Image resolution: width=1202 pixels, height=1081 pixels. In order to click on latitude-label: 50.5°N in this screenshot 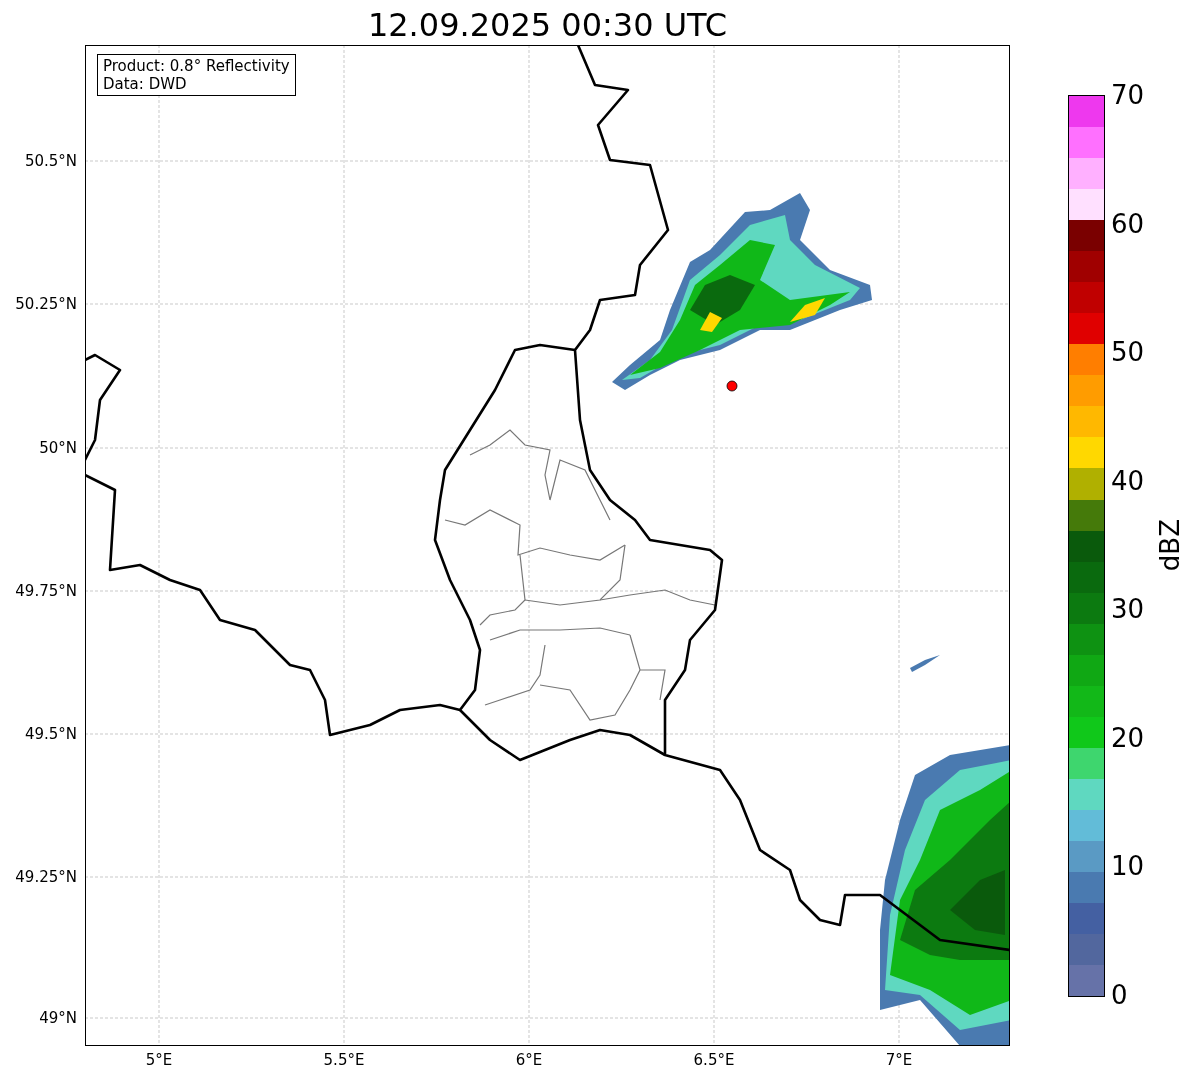, I will do `click(50, 161)`.